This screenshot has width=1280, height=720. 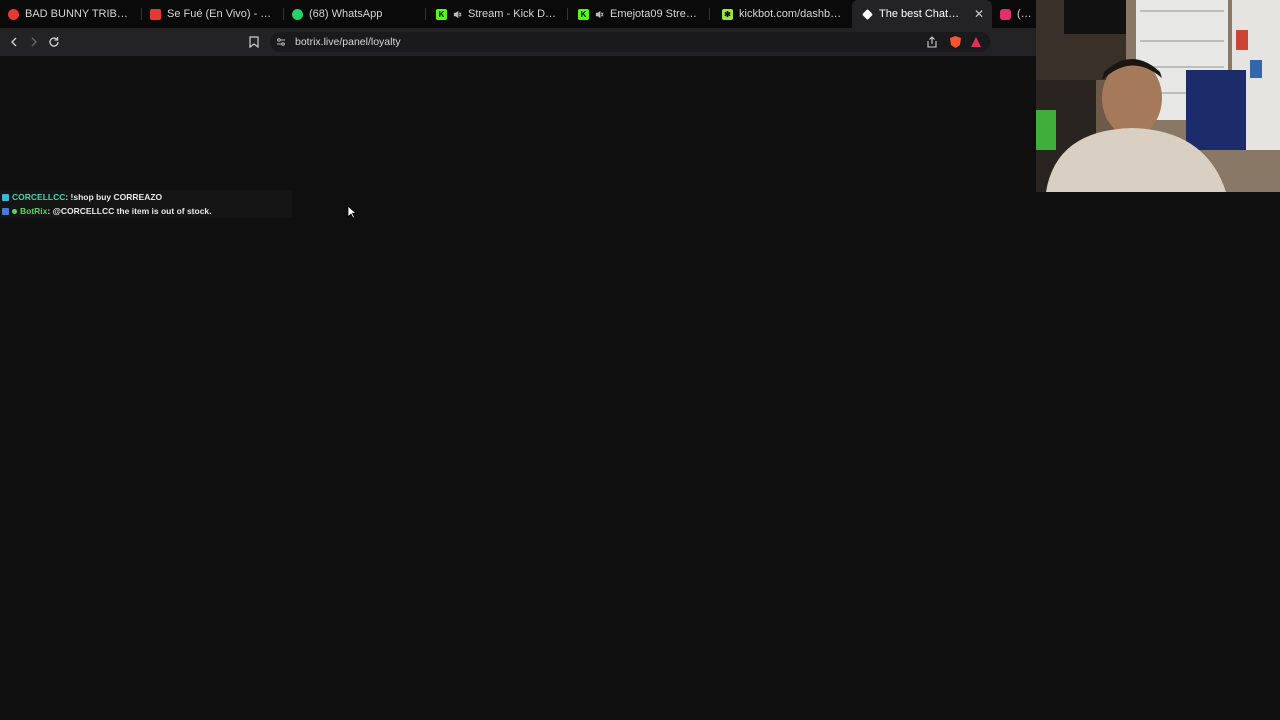 I want to click on tab-kickbot: ✱ kickbot.com/dashboard/tts/vo, so click(x=781, y=14).